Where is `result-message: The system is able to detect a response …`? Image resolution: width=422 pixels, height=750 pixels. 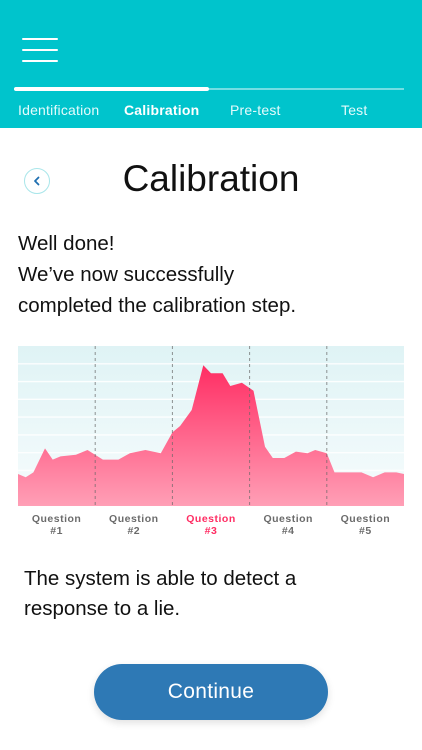
result-message: The system is able to detect a response … is located at coordinates (214, 594).